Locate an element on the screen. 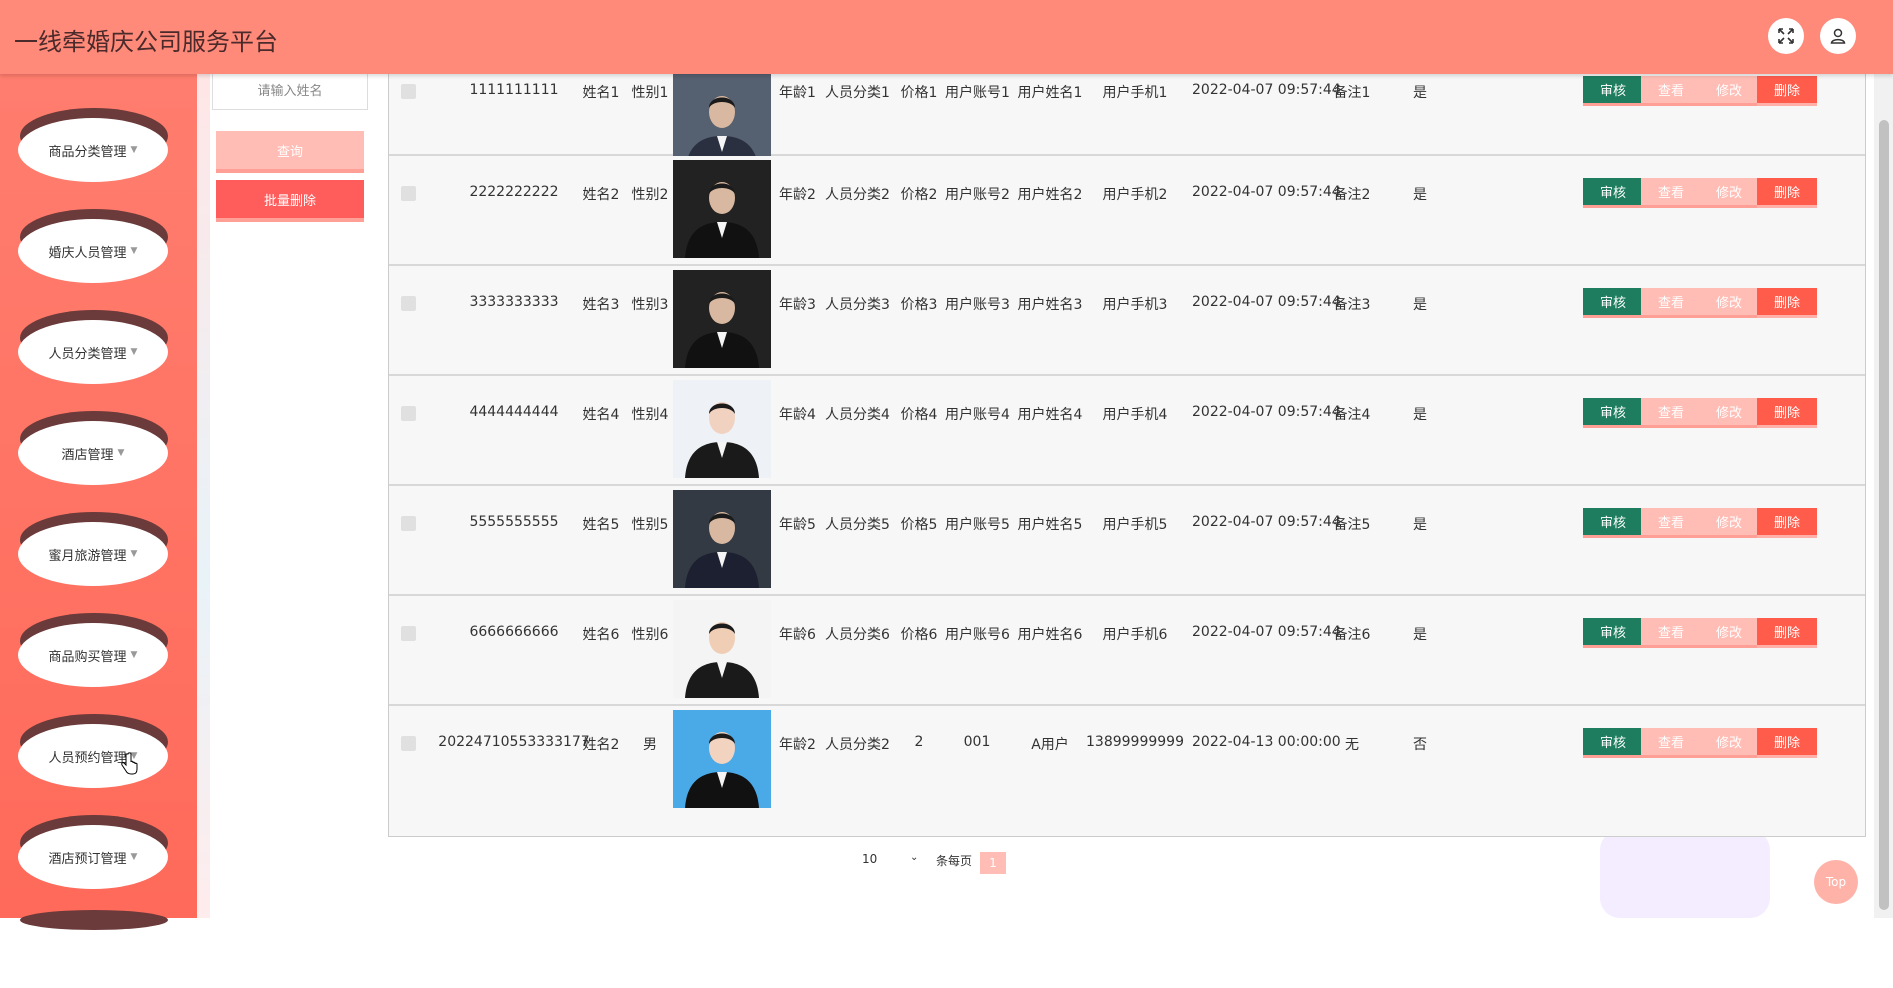 The width and height of the screenshot is (1893, 988). cell-age: 年龄4 is located at coordinates (797, 415).